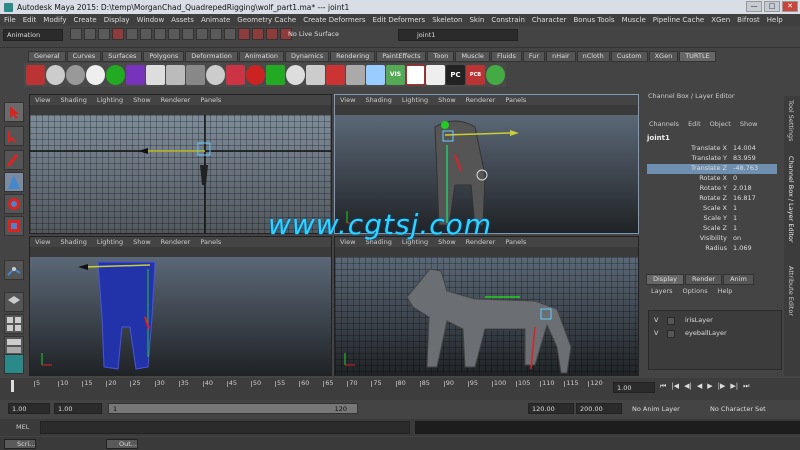  What do you see at coordinates (744, 158) in the screenshot?
I see `channel-value: 83.959` at bounding box center [744, 158].